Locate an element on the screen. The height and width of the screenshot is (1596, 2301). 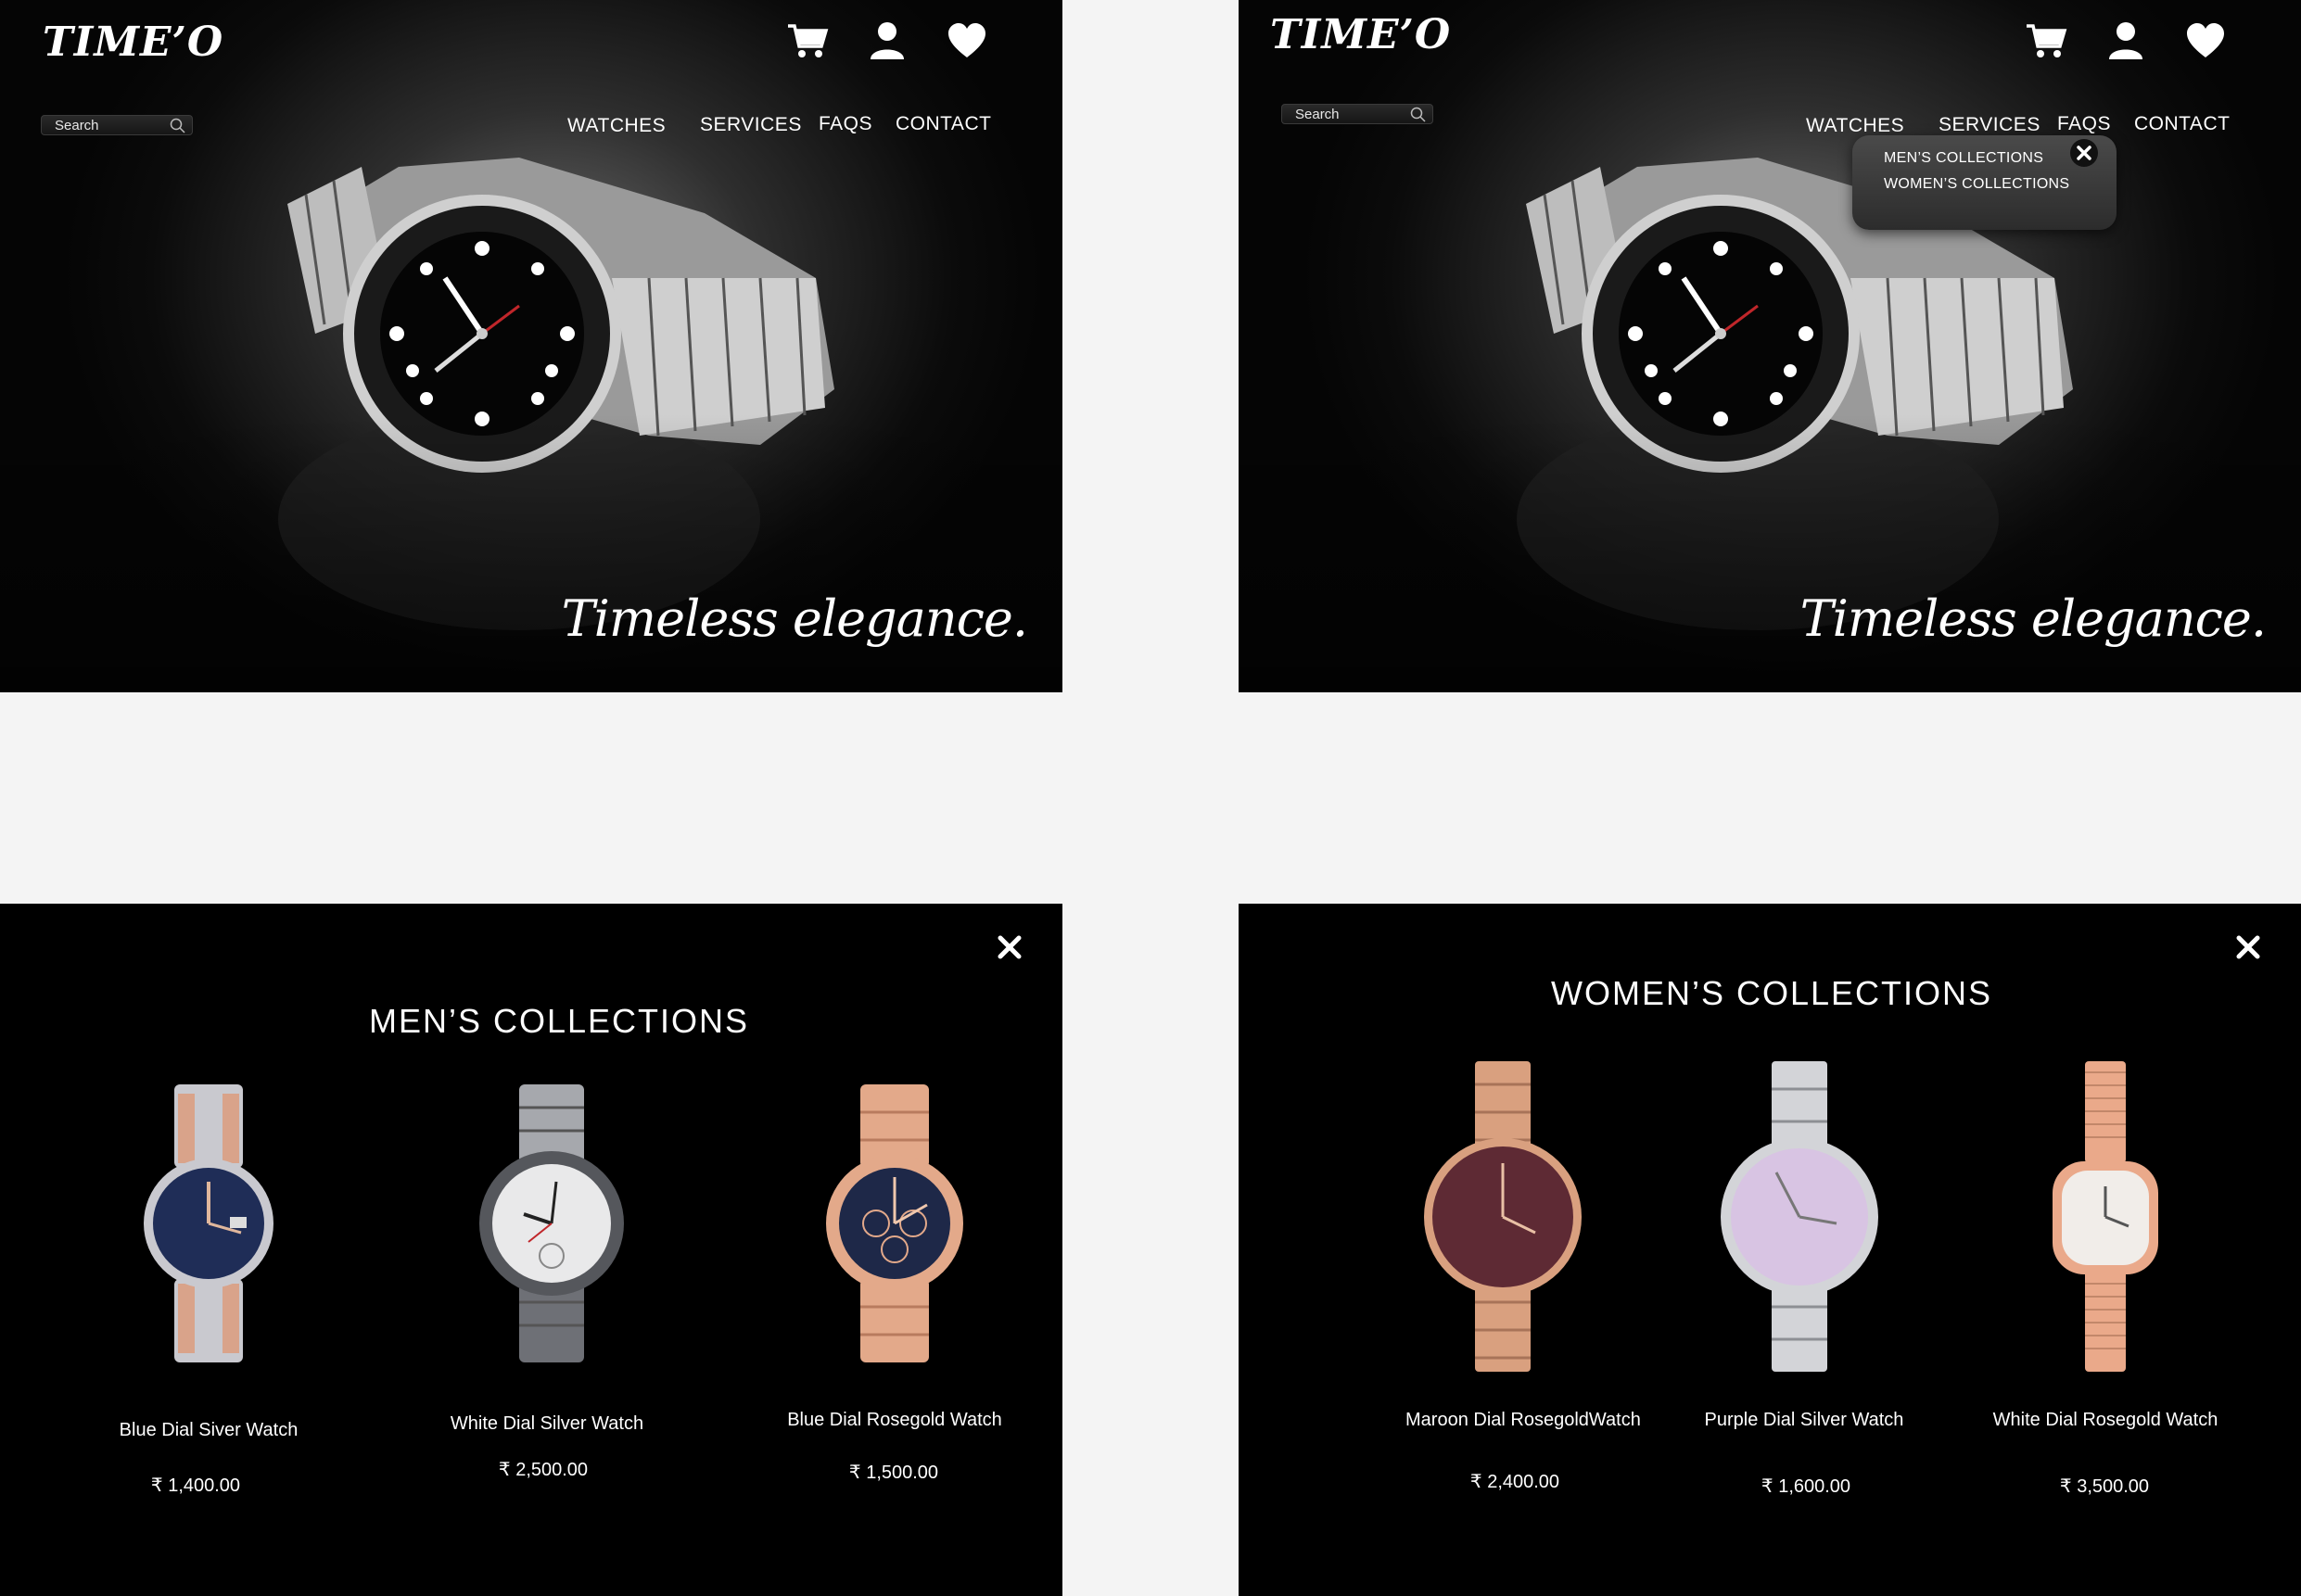
dropdown-womens-collections: WOMEN’S COLLECTIONS is located at coordinates (1976, 185).